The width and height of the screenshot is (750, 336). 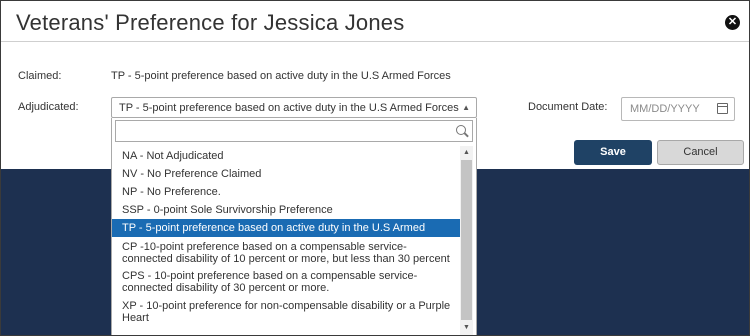 I want to click on dropdown-search-input, so click(x=294, y=131).